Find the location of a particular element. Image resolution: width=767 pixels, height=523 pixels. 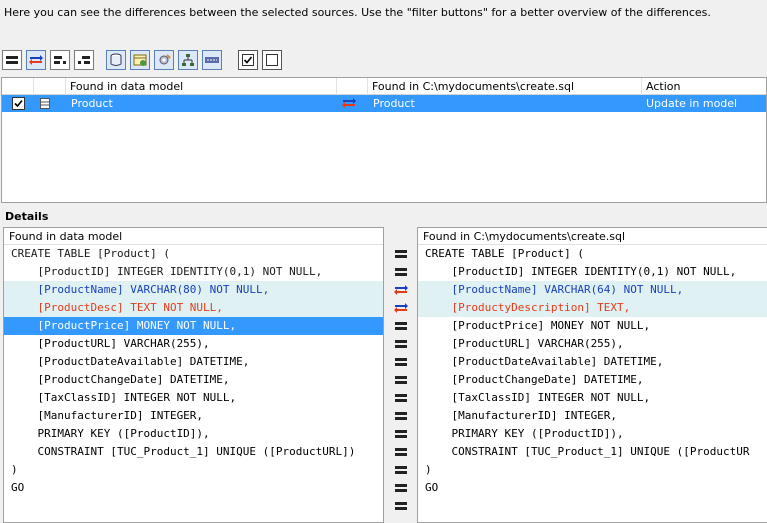

code-text: [ProductDesc] TEXT NOT NULL, is located at coordinates (117, 307).